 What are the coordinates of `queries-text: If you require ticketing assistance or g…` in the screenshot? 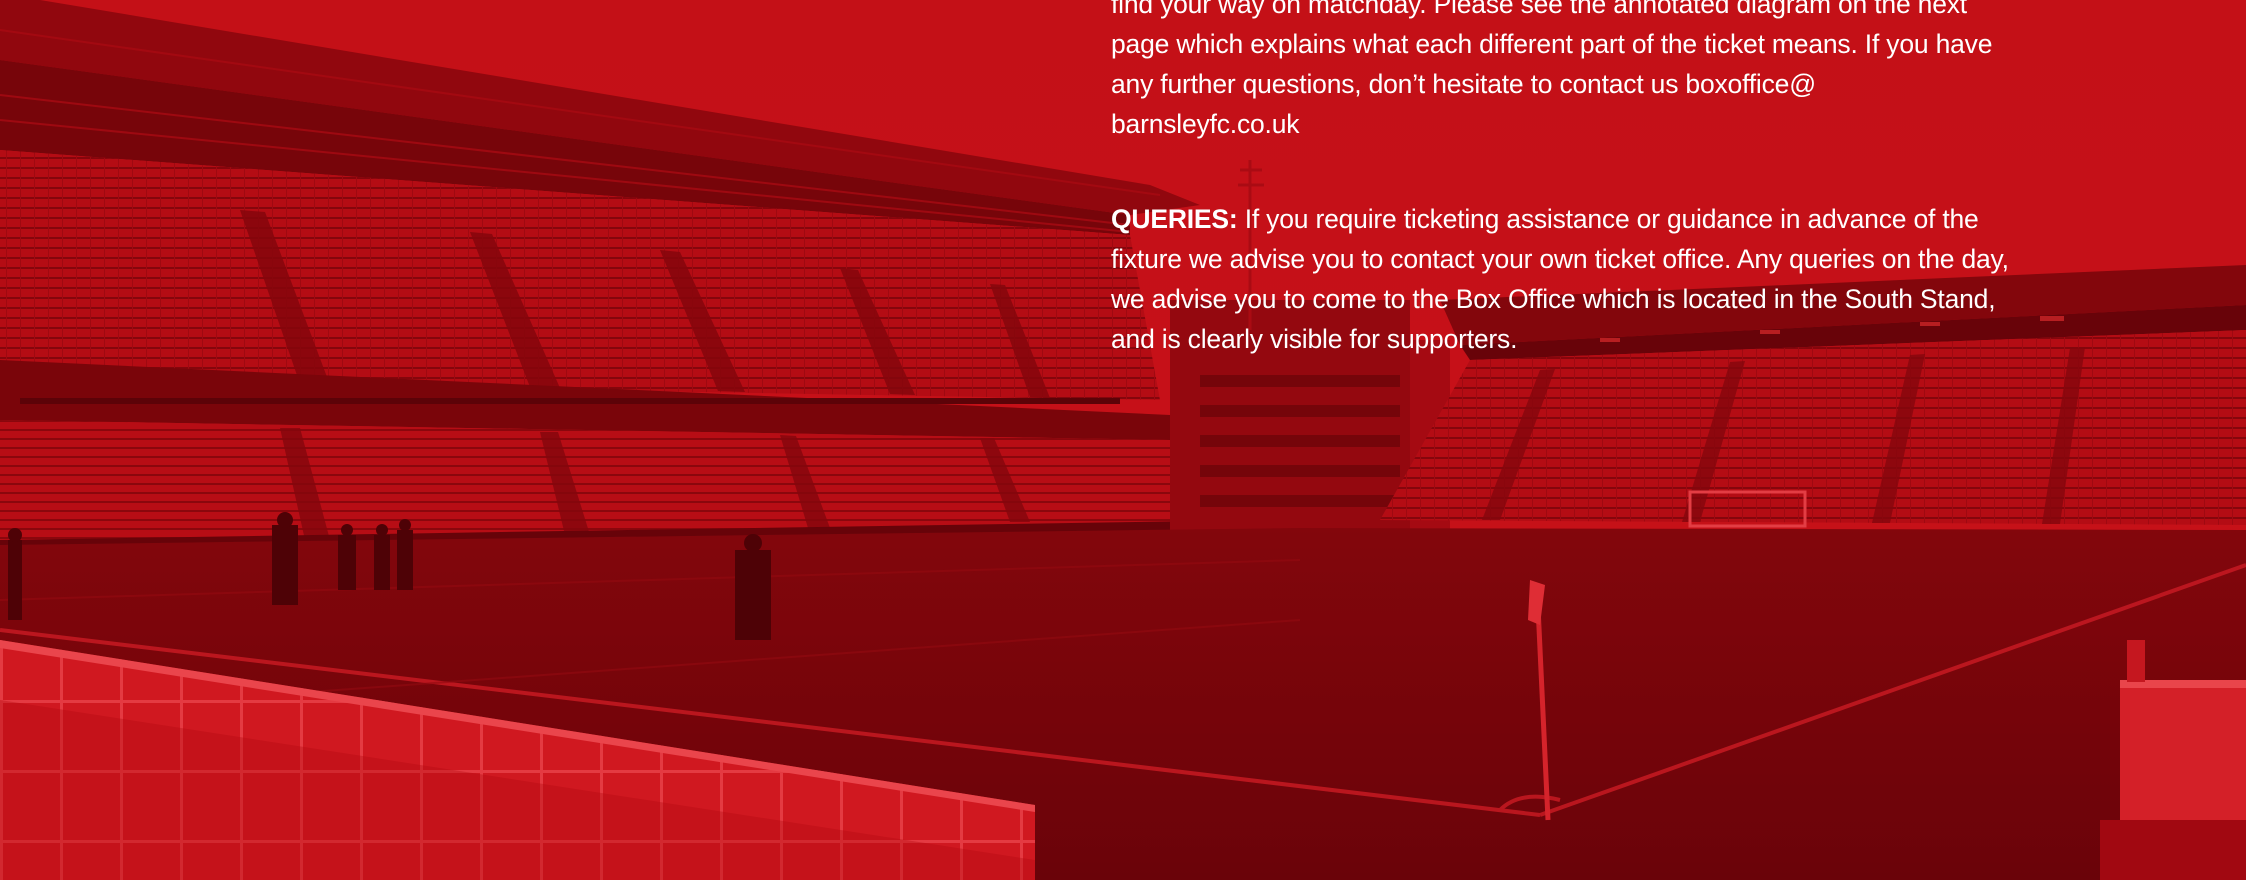 It's located at (1560, 279).